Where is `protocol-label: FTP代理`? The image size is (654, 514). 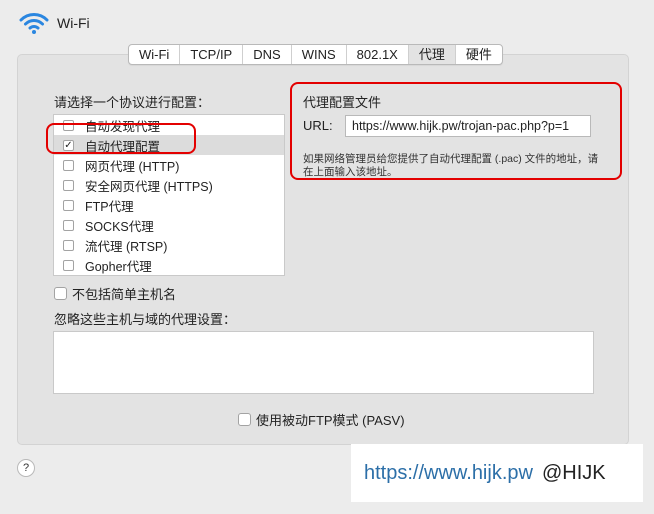
protocol-label: FTP代理 is located at coordinates (109, 206).